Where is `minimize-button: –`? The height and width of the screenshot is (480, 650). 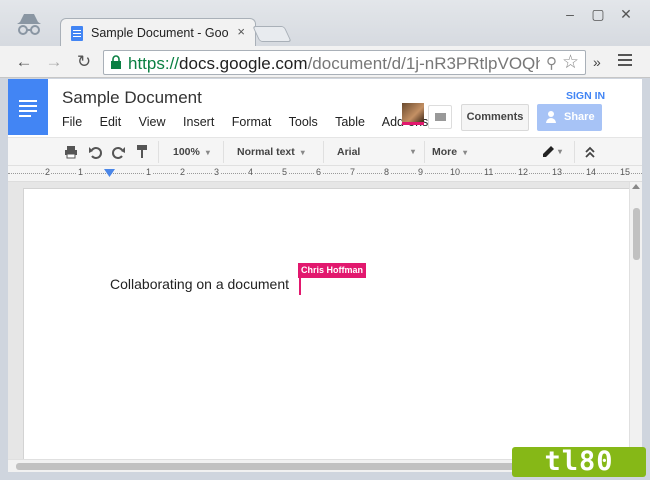 minimize-button: – is located at coordinates (570, 14).